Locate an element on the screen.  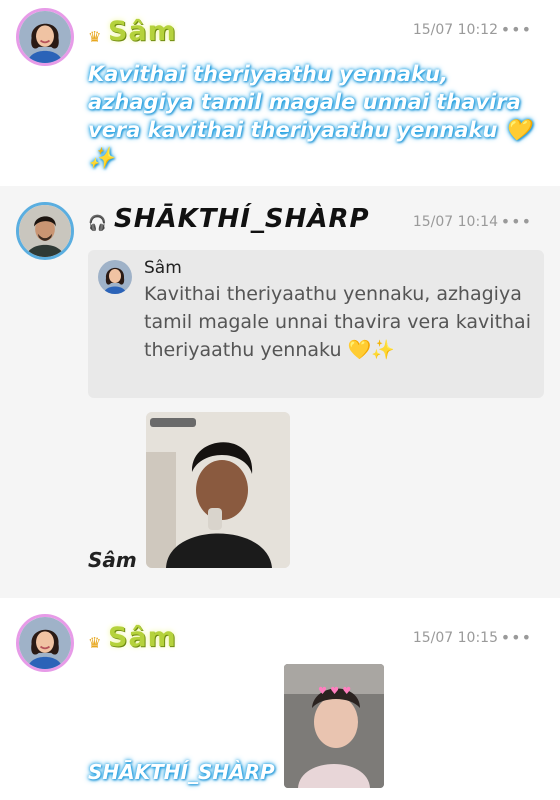
image-caption: SHĀKTHÍ_SHÀRP is located at coordinates (181, 772).